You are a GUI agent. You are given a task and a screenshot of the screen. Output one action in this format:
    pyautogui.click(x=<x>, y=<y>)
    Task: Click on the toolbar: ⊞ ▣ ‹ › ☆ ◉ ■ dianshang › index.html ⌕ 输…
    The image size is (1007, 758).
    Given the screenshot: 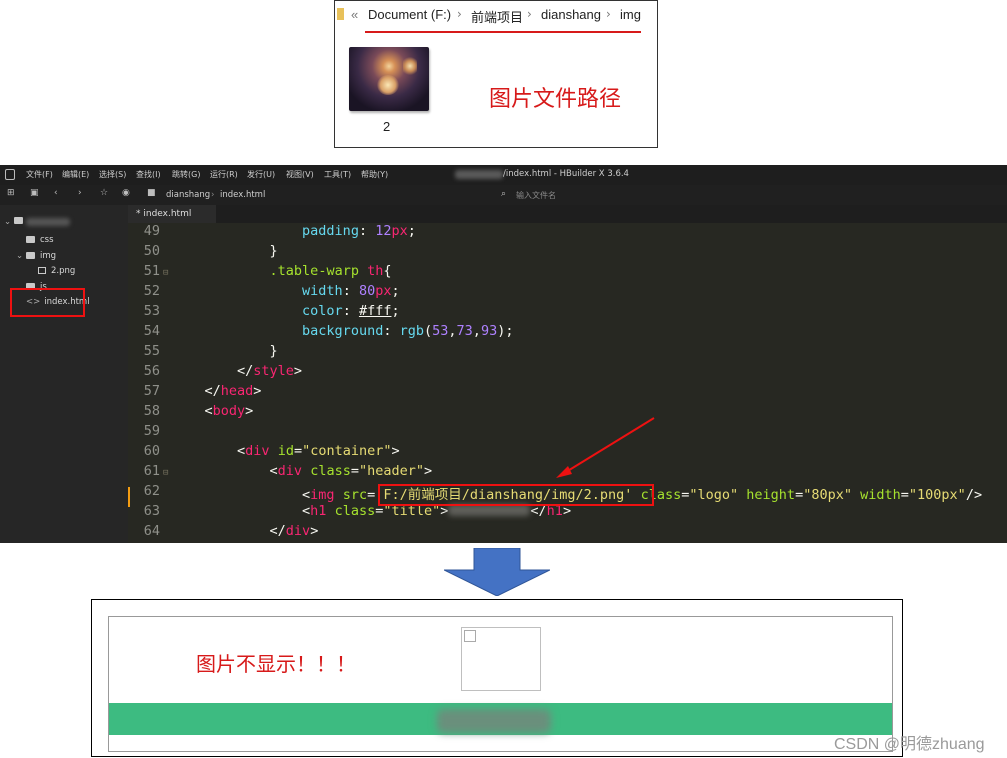 What is the action you would take?
    pyautogui.click(x=503, y=195)
    